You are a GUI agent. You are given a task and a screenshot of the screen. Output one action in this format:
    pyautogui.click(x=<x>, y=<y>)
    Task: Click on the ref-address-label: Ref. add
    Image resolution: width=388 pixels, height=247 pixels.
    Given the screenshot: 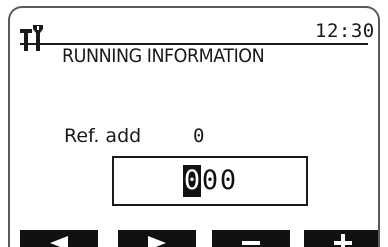 What is the action you would take?
    pyautogui.click(x=103, y=136)
    